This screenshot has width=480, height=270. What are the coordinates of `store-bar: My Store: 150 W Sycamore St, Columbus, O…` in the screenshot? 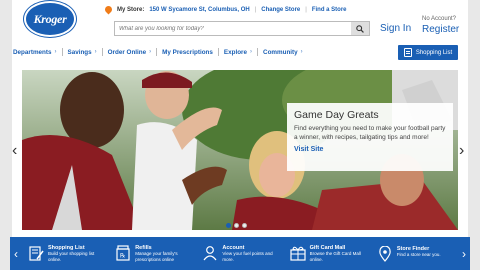 It's located at (226, 10).